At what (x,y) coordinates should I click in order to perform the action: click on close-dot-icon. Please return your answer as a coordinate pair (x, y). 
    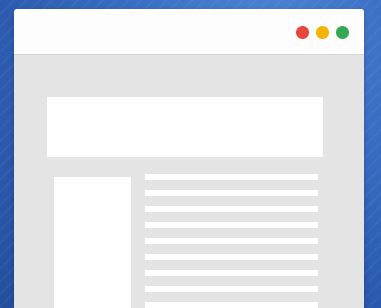
    Looking at the image, I should click on (302, 32).